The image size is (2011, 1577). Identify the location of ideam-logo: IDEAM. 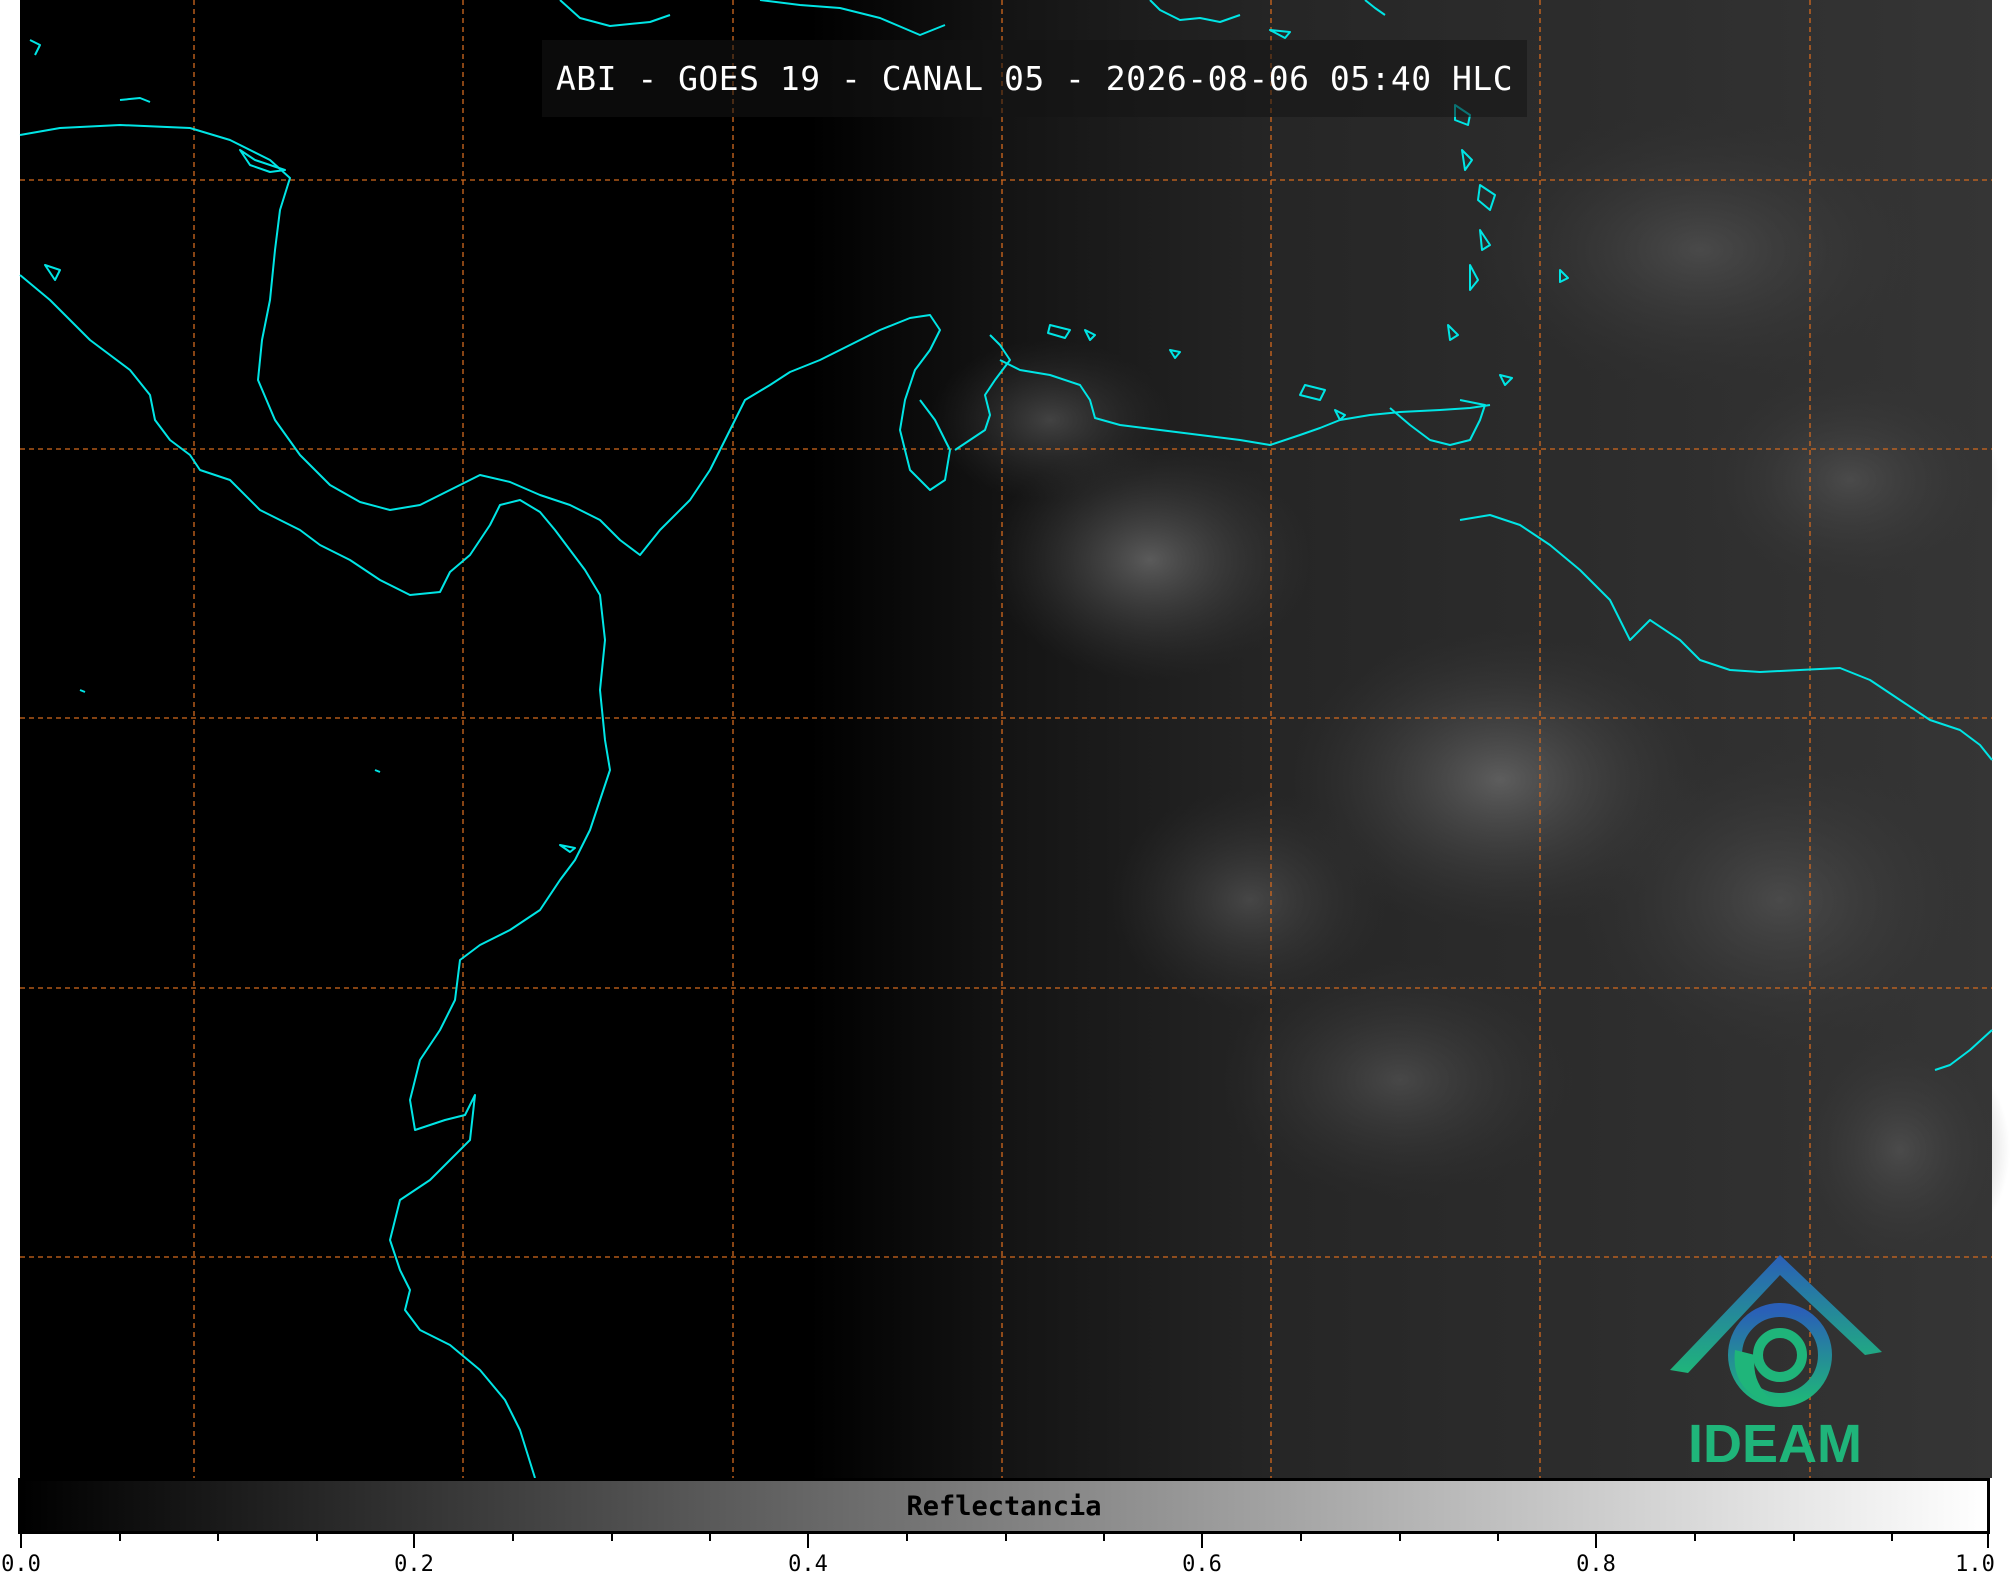
(1775, 1365).